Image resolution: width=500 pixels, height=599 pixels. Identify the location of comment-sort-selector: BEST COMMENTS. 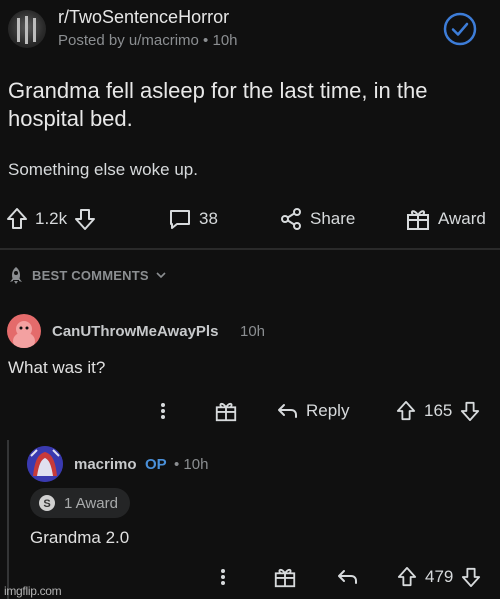
(86, 275).